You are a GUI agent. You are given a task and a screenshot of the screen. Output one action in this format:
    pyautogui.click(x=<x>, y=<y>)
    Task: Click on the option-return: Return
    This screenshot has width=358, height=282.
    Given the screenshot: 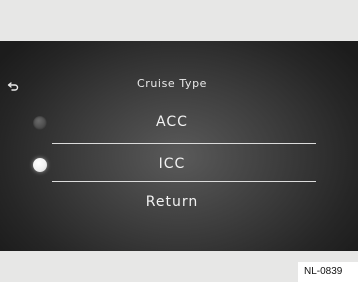 What is the action you would take?
    pyautogui.click(x=179, y=203)
    